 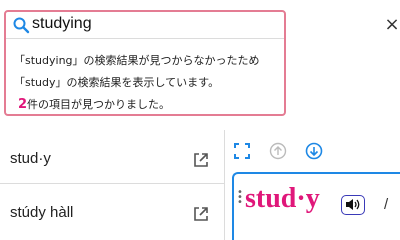 I want to click on message-count-line: 2件の項目が見つかりました。, so click(x=149, y=105).